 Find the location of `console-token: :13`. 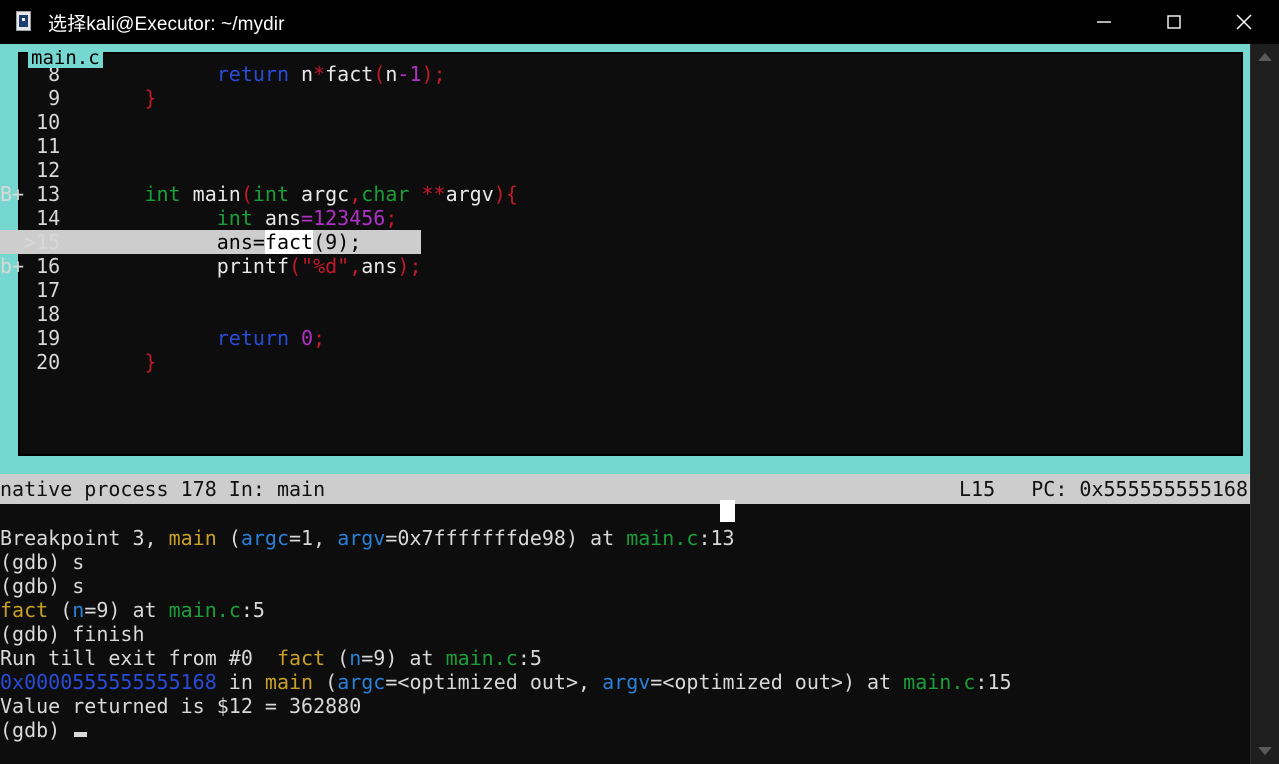

console-token: :13 is located at coordinates (716, 538).